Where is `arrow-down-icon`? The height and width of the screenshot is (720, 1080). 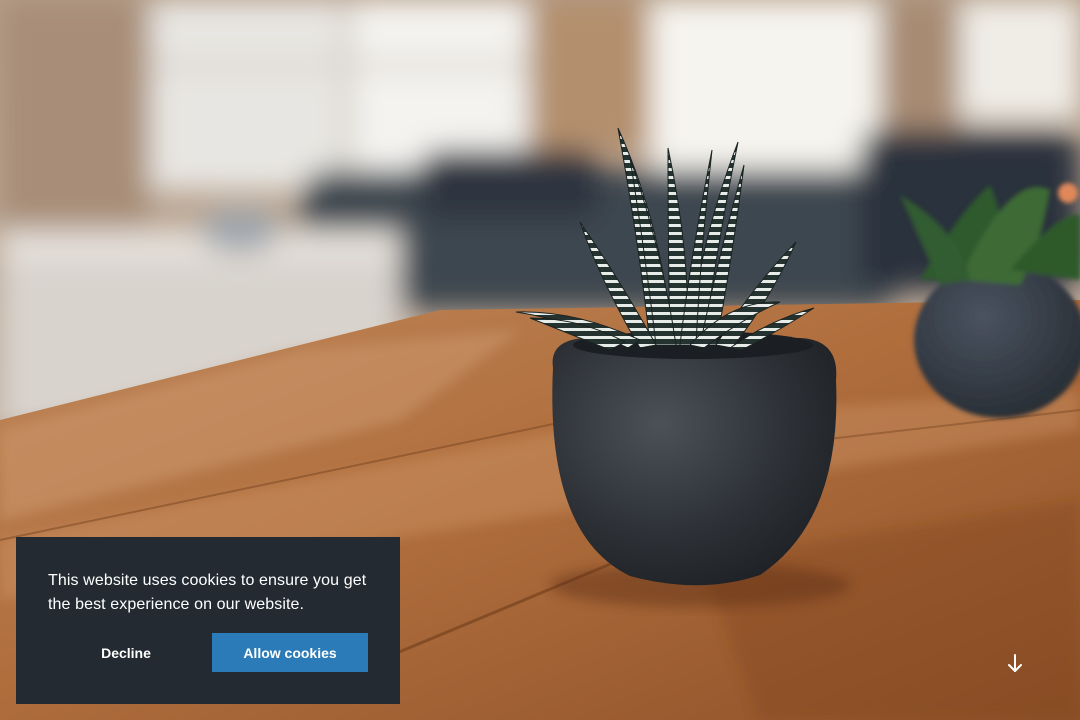
arrow-down-icon is located at coordinates (1015, 663).